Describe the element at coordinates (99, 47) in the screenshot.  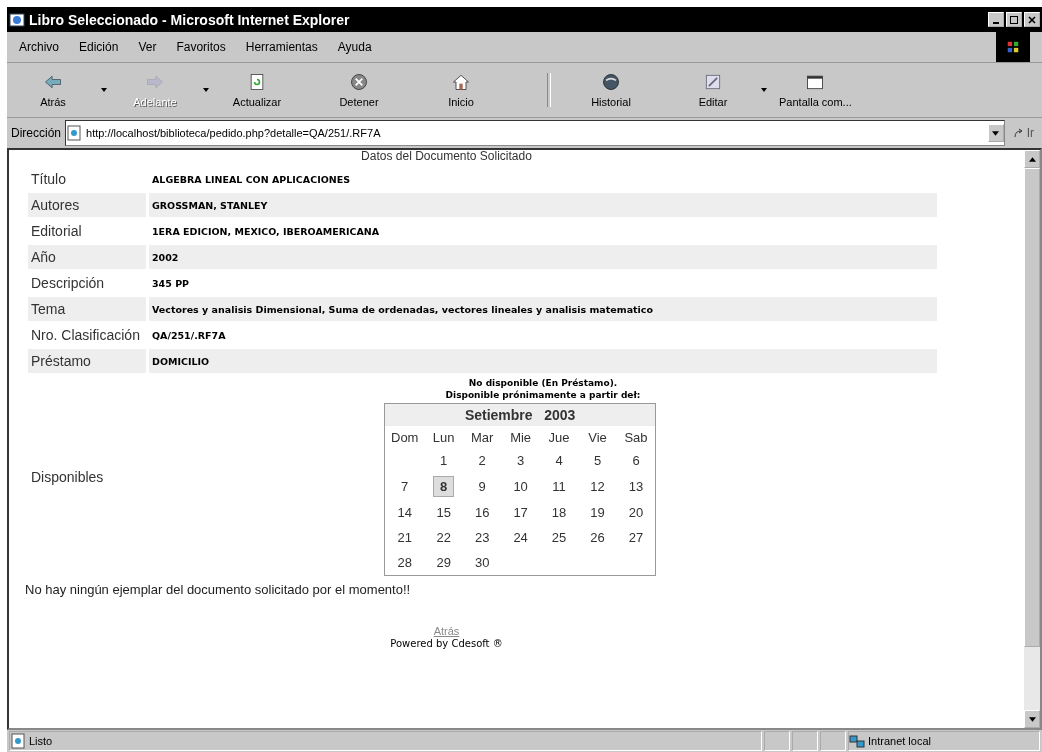
I see `menu-item: Edición` at that location.